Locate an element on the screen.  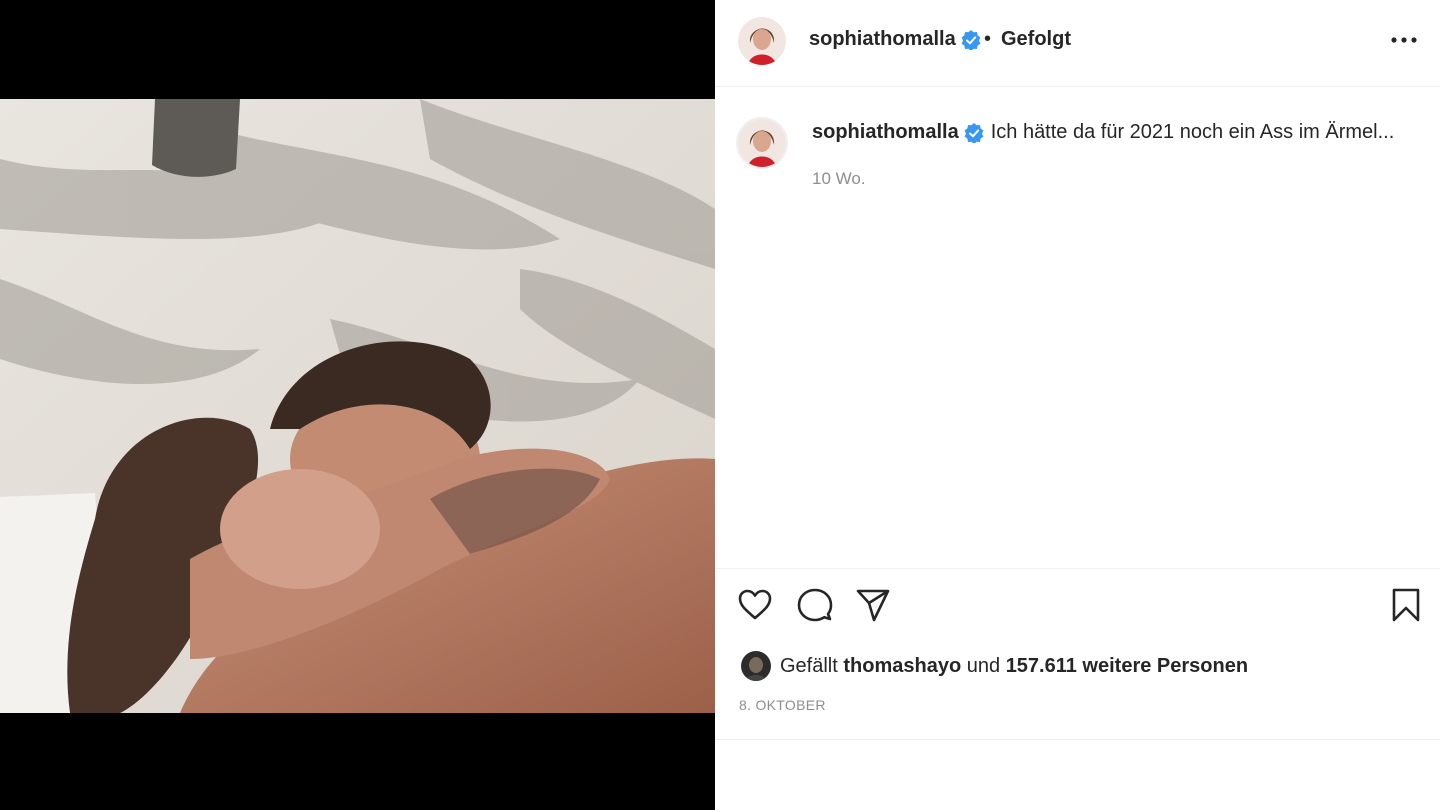
more-options-icon is located at coordinates (1404, 40).